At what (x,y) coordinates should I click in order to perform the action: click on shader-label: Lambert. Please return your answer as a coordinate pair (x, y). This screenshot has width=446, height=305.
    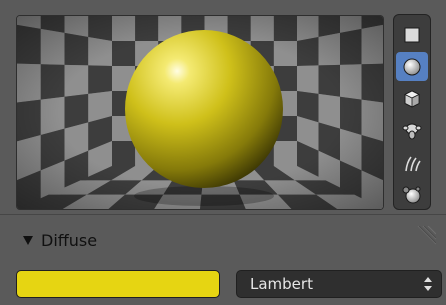
    Looking at the image, I should click on (281, 284).